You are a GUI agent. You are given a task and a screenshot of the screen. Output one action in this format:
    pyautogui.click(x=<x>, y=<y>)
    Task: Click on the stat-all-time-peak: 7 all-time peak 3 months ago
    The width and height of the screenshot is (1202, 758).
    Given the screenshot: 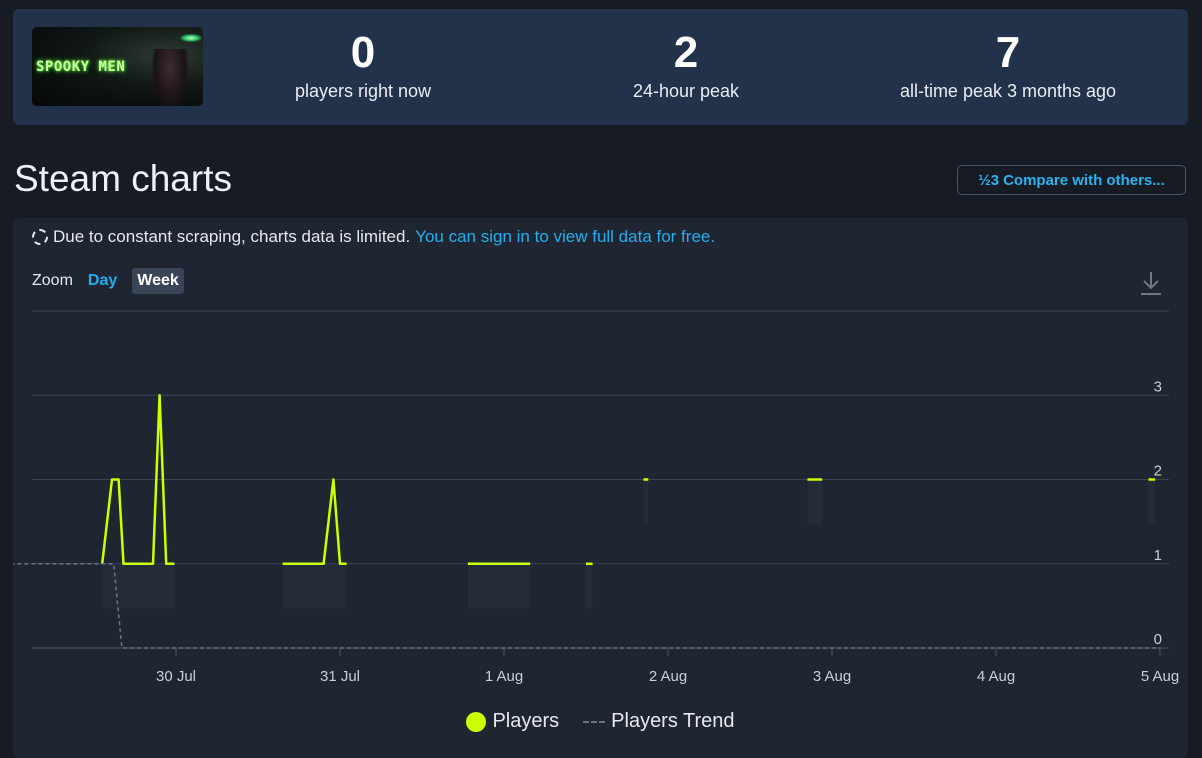 What is the action you would take?
    pyautogui.click(x=1008, y=65)
    